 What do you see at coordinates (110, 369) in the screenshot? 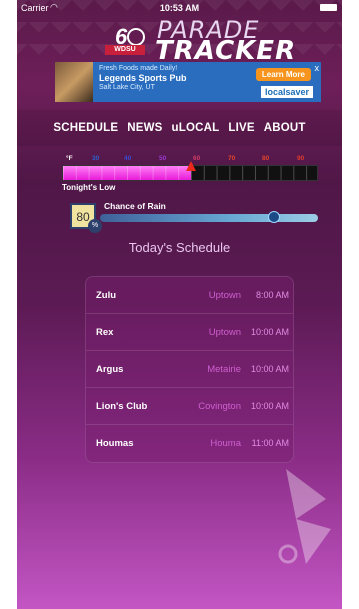
I see `parade-name: Argus` at bounding box center [110, 369].